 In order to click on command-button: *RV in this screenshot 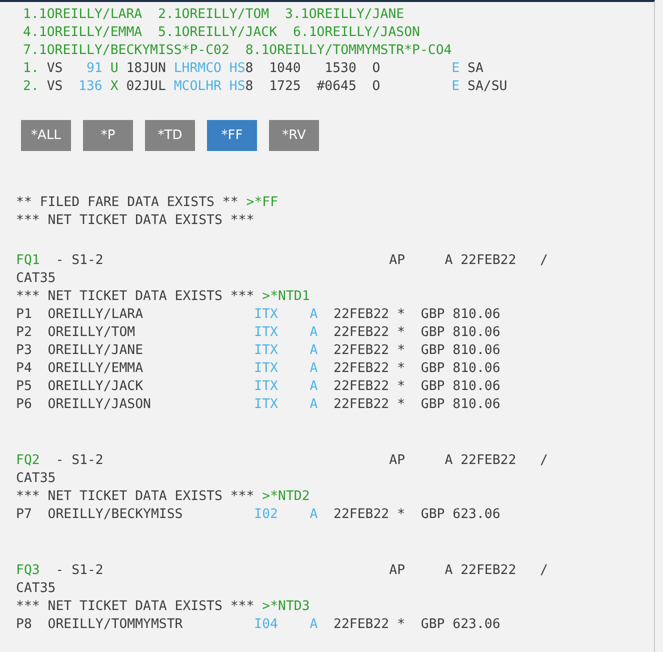, I will do `click(294, 135)`.